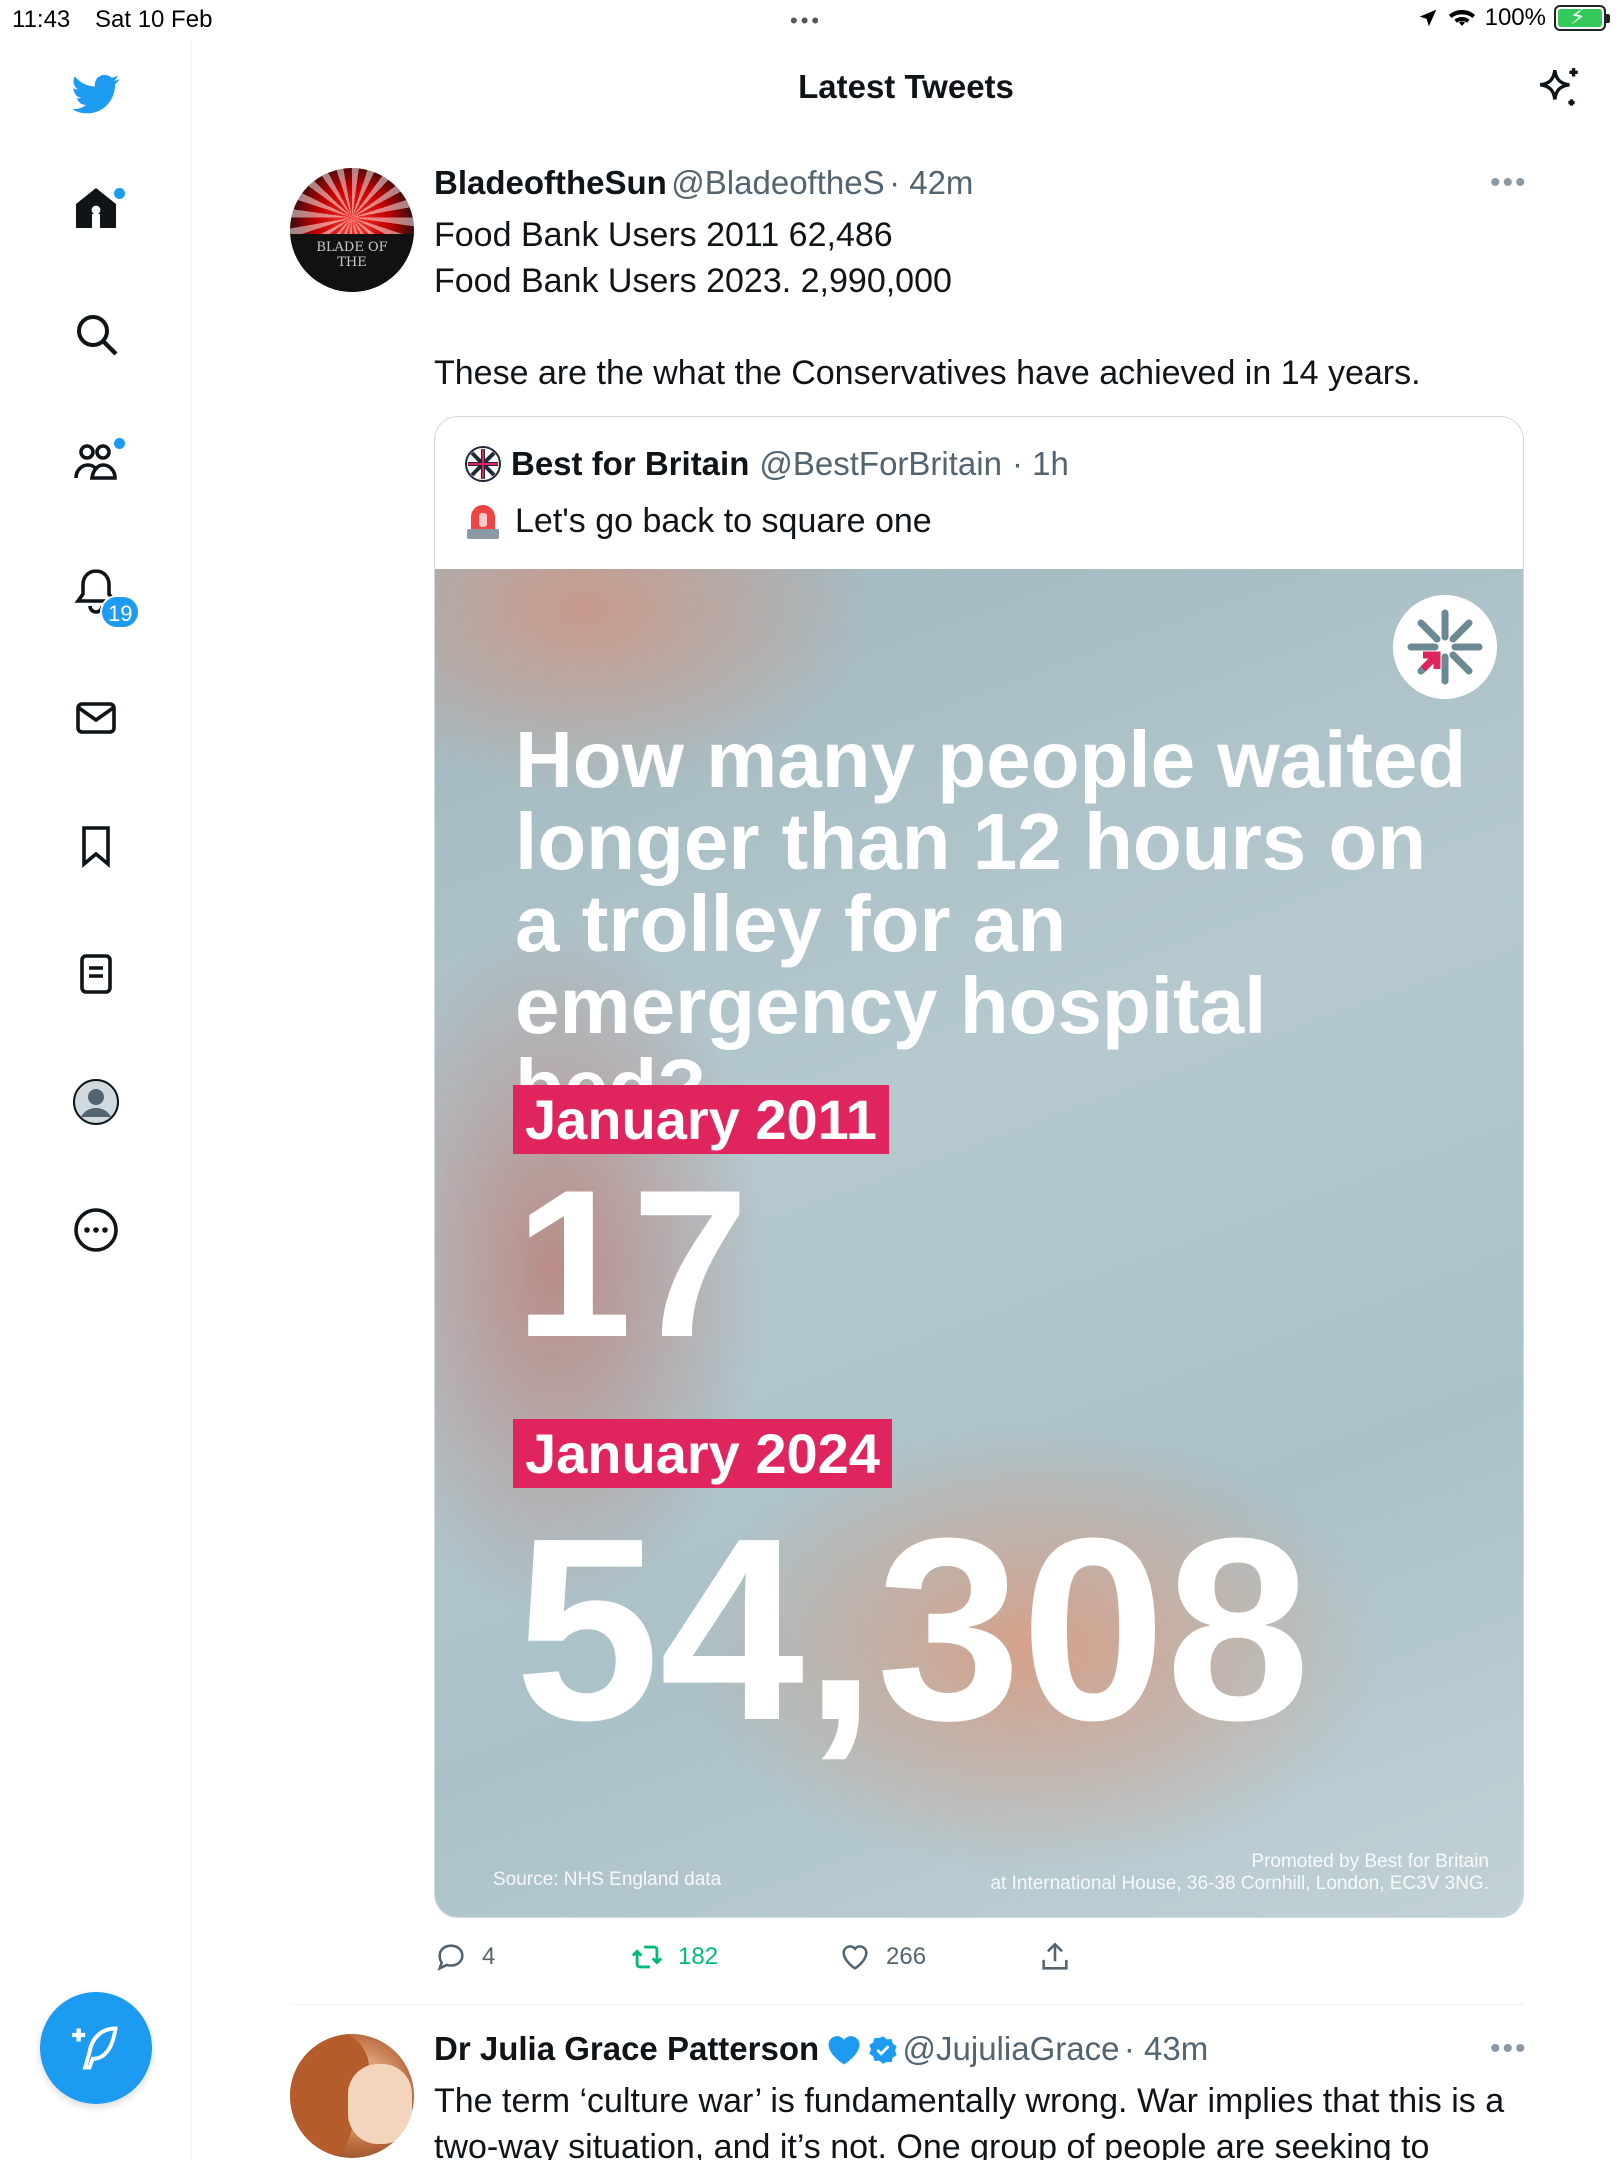 This screenshot has height=2160, width=1620. Describe the element at coordinates (855, 1957) in the screenshot. I see `heart-icon` at that location.